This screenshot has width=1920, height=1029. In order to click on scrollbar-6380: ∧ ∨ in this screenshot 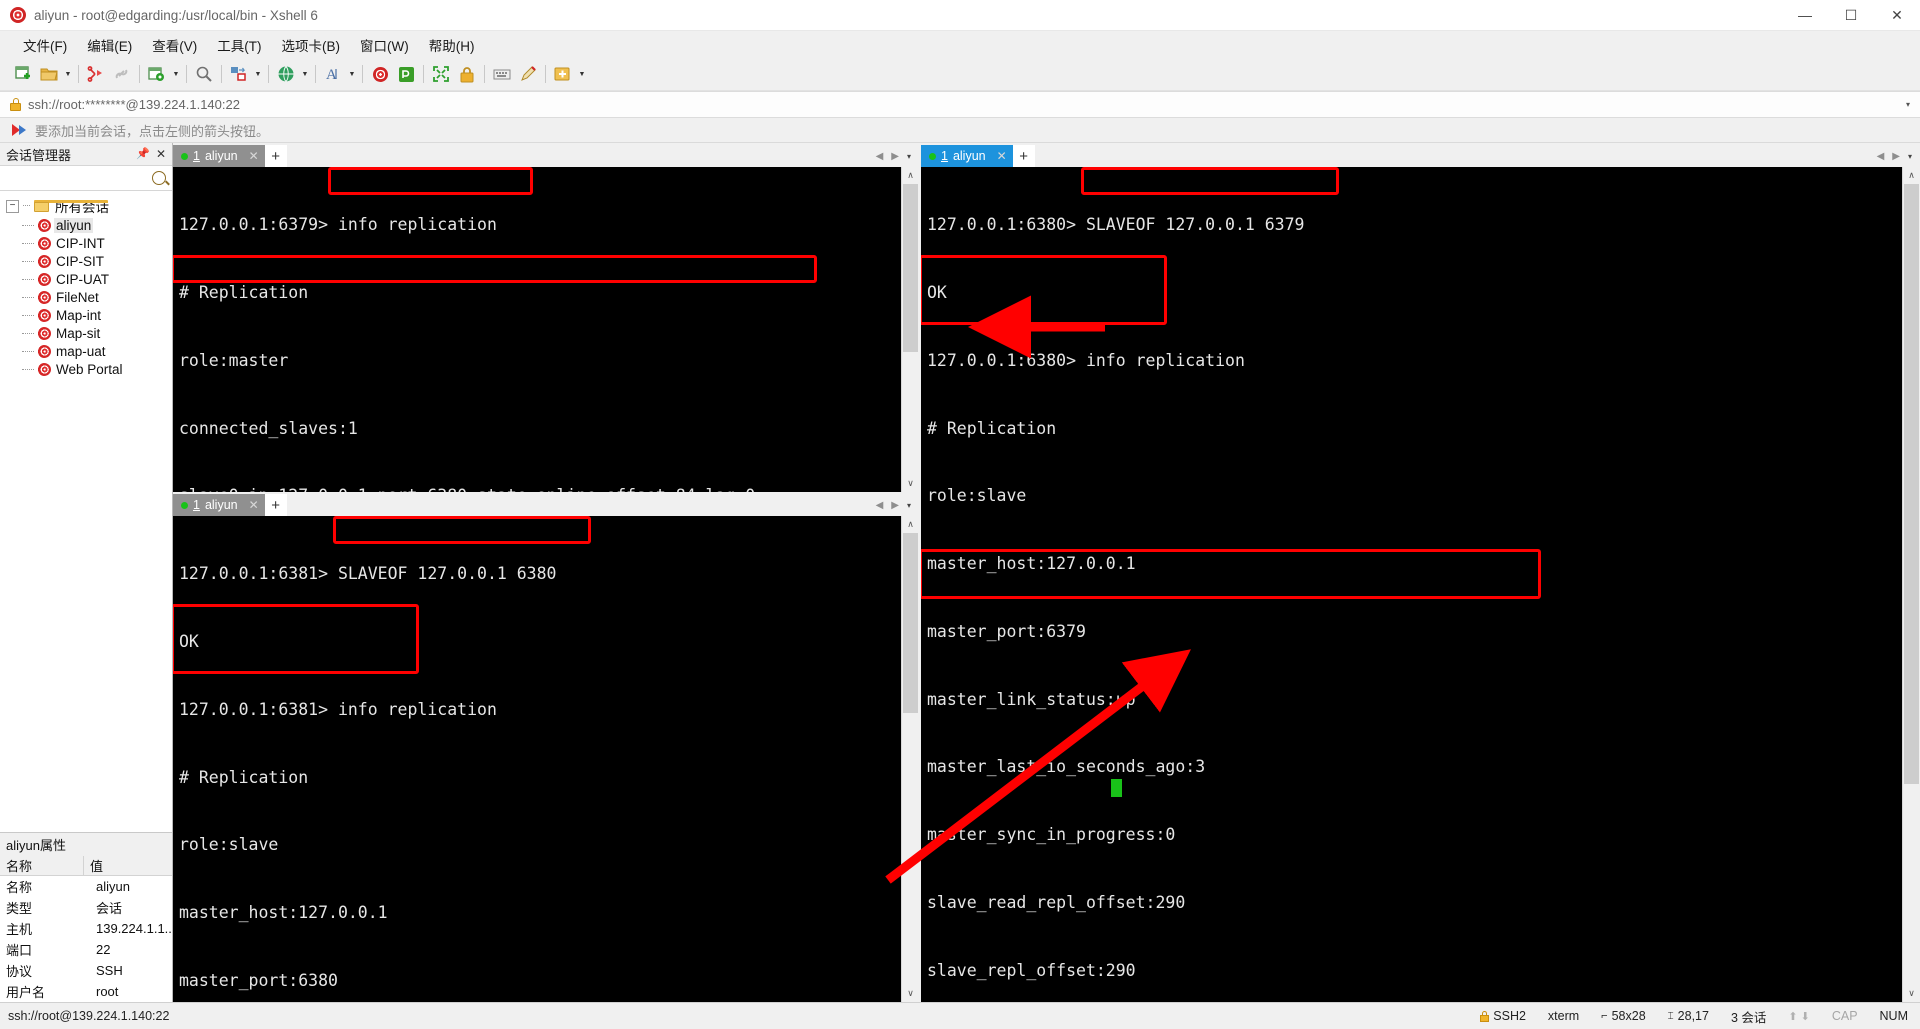, I will do `click(1911, 584)`.